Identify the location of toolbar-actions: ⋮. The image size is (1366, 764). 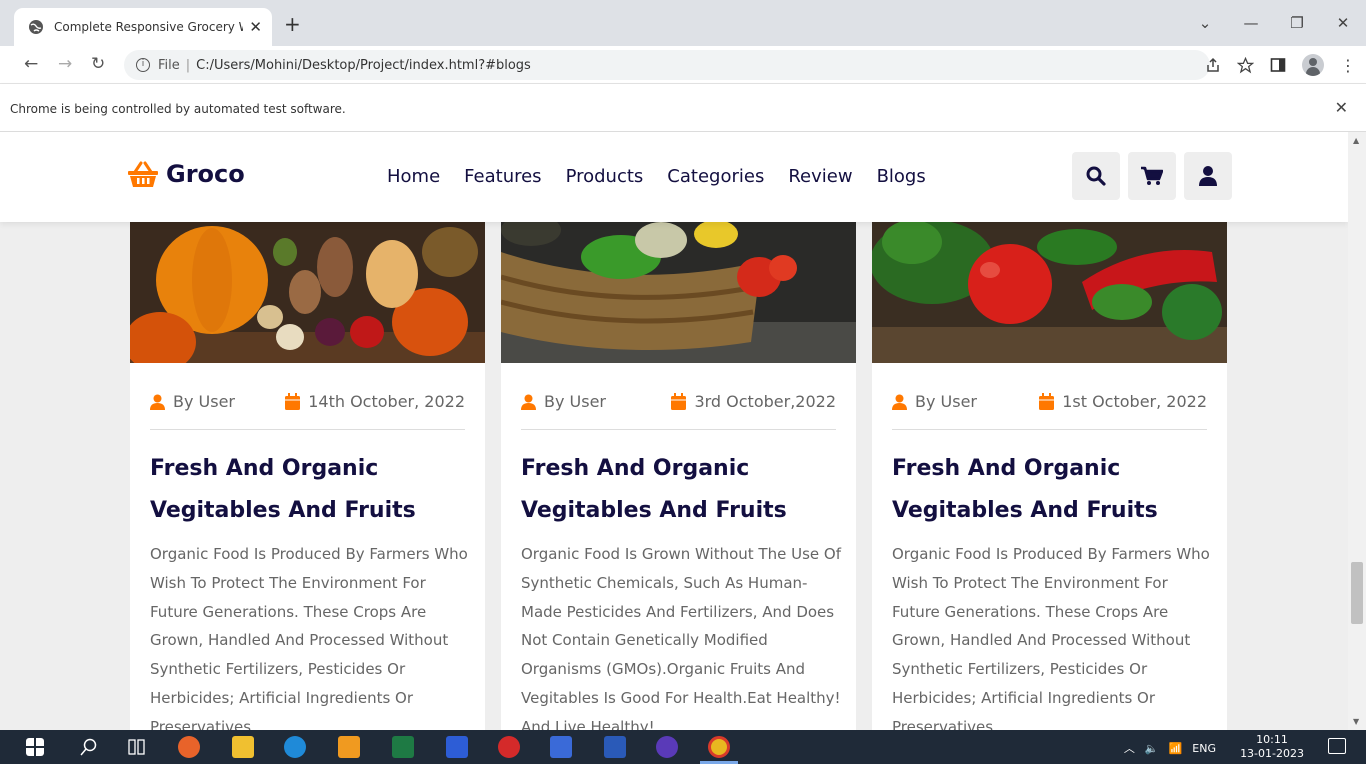
(1280, 65).